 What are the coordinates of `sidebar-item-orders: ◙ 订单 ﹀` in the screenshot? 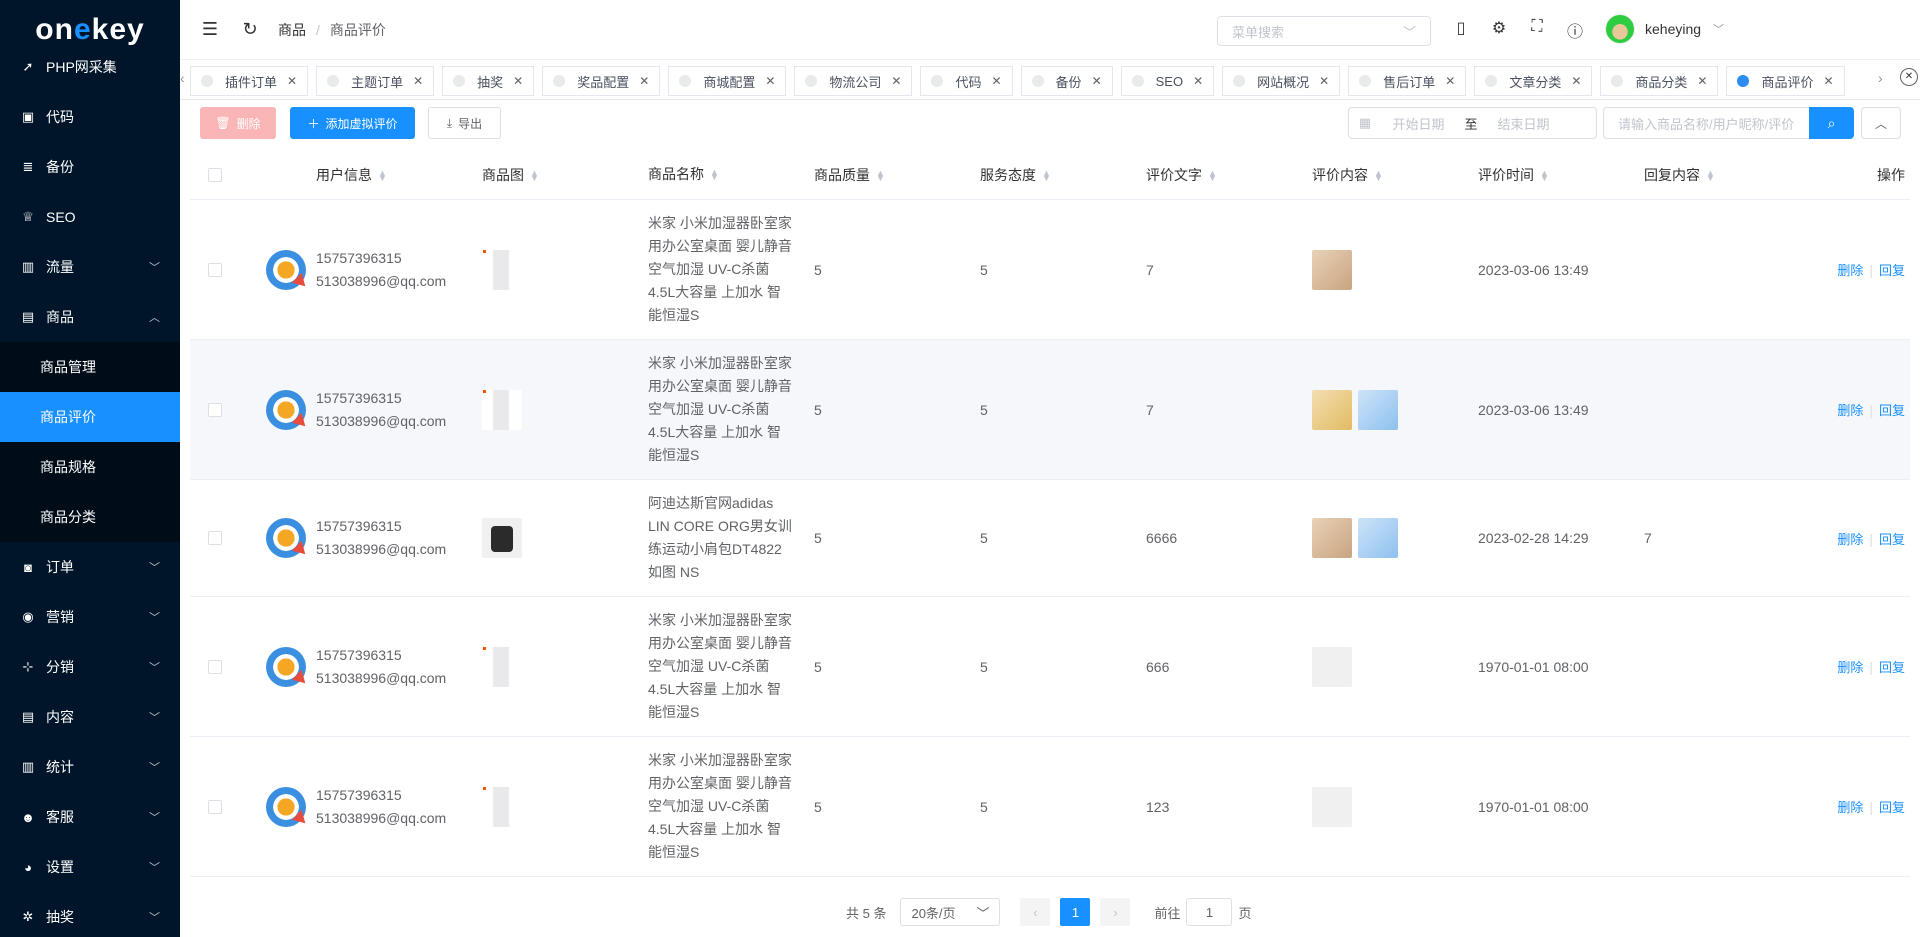 It's located at (90, 567).